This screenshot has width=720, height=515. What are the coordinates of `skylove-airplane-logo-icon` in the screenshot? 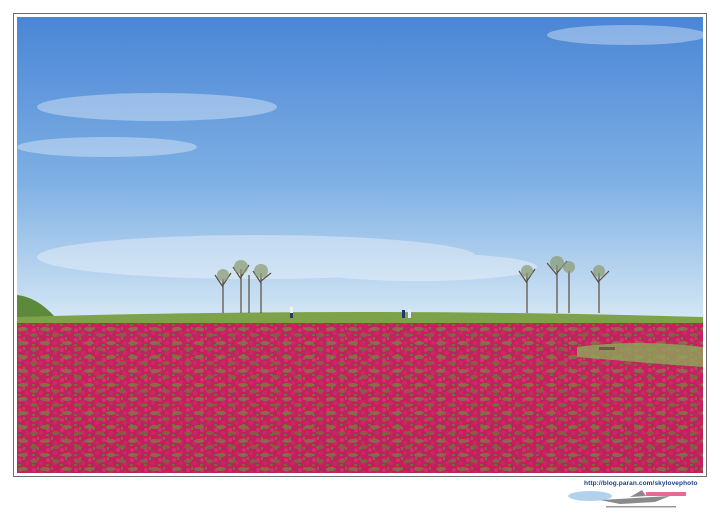 It's located at (627, 499).